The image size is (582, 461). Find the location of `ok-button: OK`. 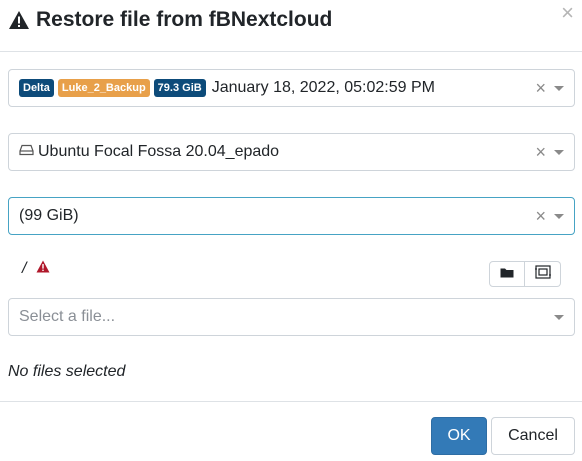

ok-button: OK is located at coordinates (459, 436).